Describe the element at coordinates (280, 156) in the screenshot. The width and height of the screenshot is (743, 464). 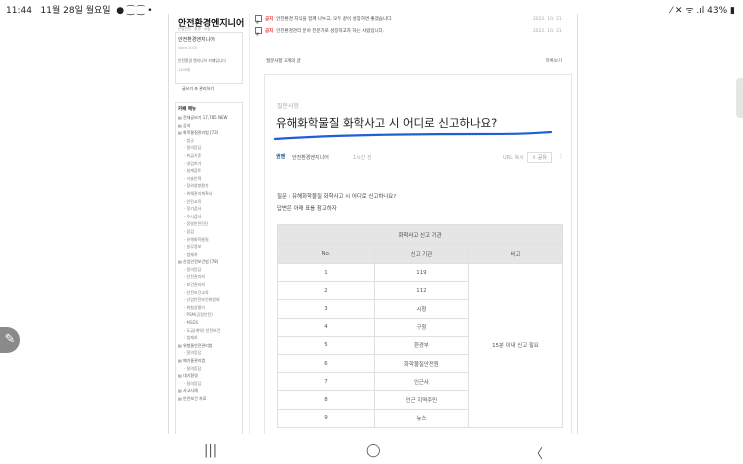
I see `author-avatar: 권엔` at that location.